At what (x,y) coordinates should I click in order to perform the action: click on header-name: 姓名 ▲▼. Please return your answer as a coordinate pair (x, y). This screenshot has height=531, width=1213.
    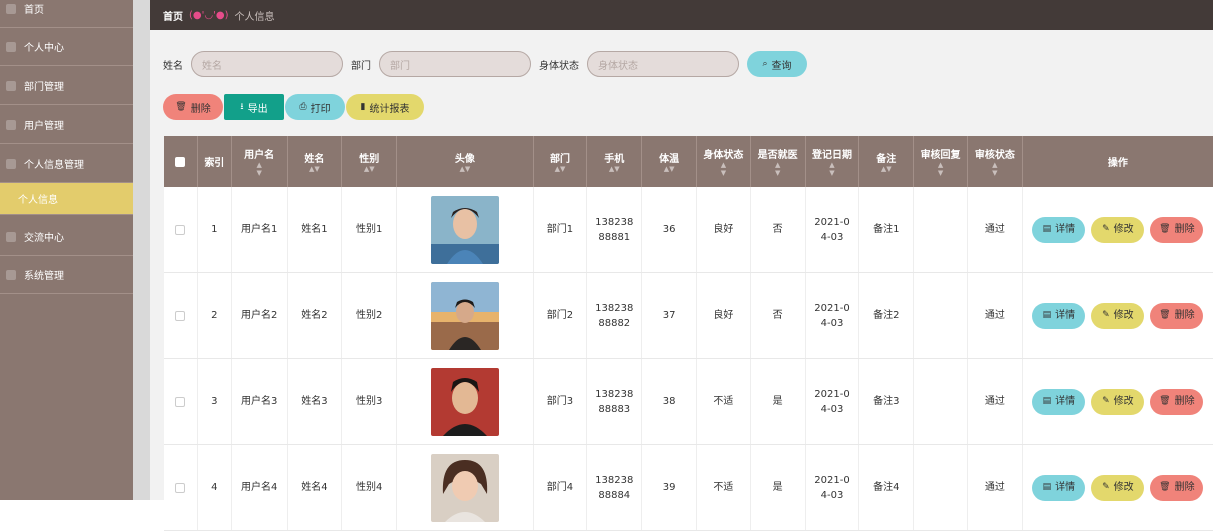
    Looking at the image, I should click on (315, 161).